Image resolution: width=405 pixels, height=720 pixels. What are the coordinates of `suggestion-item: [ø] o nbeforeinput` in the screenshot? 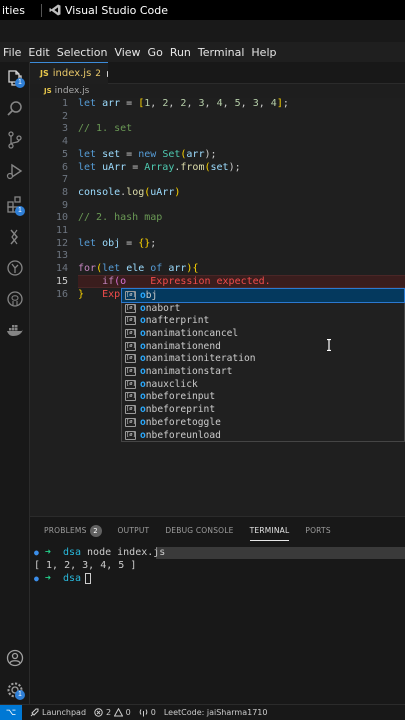 It's located at (263, 397).